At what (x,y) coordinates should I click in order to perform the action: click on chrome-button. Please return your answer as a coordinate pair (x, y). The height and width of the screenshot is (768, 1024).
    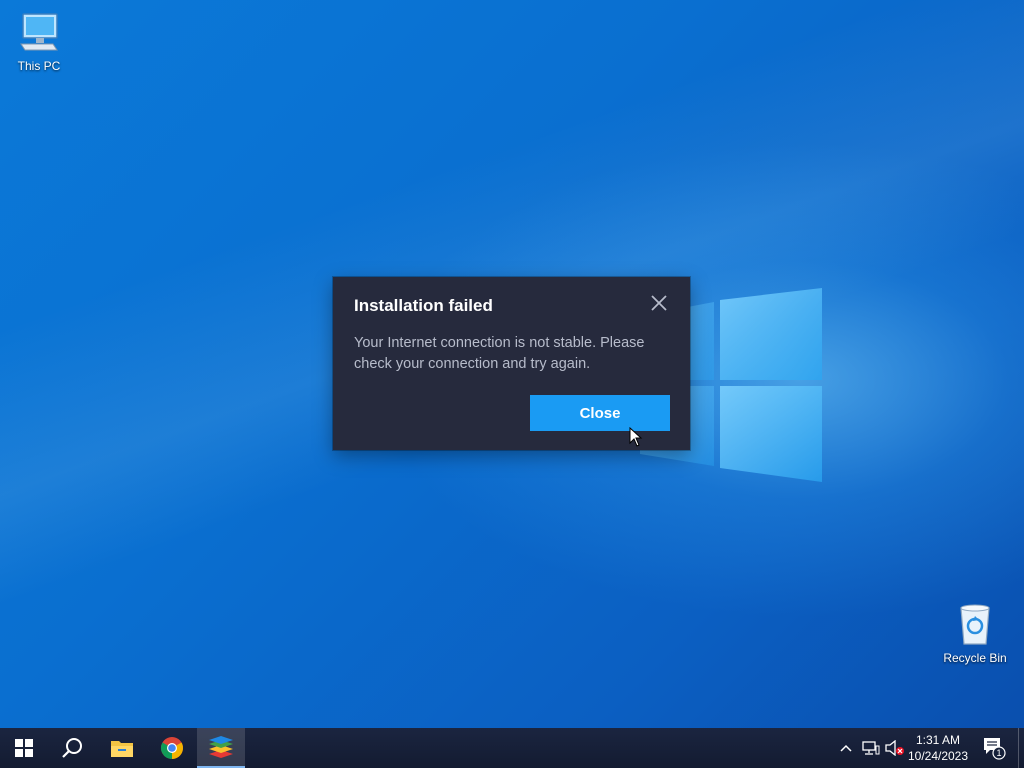
    Looking at the image, I should click on (172, 748).